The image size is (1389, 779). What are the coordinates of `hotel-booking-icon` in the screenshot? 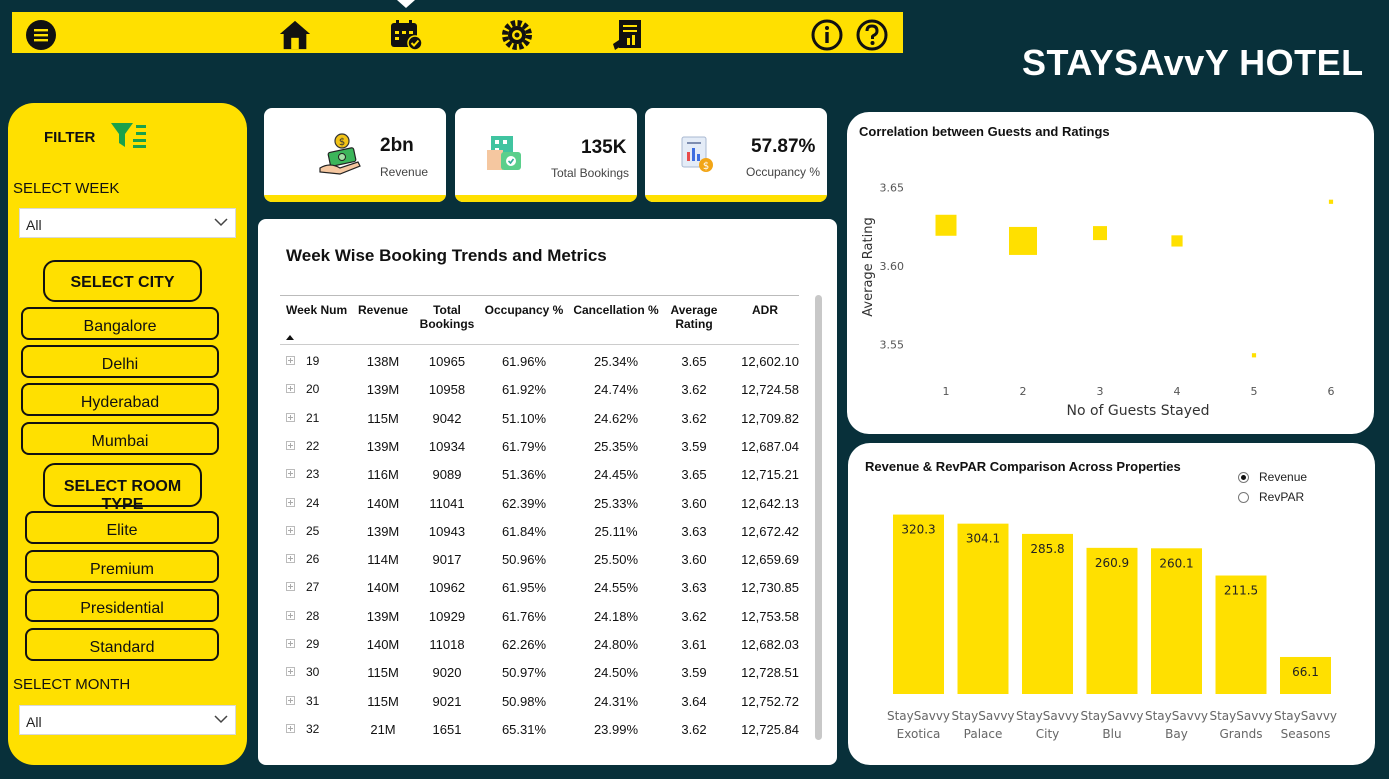 It's located at (504, 153).